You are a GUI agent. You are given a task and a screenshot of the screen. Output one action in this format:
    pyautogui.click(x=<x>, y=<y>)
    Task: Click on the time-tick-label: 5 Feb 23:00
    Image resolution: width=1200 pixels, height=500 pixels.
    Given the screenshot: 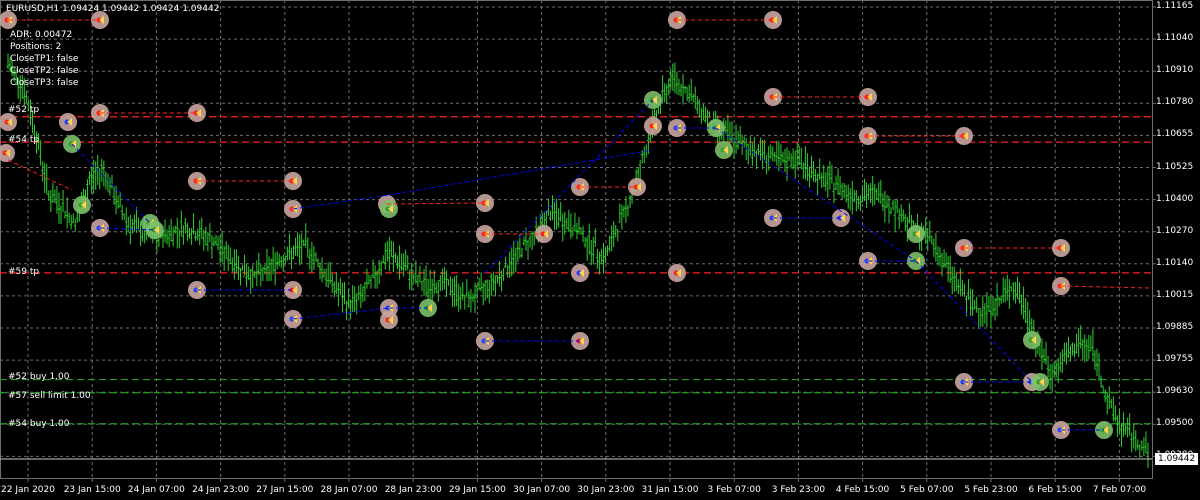 What is the action you would take?
    pyautogui.click(x=991, y=490)
    